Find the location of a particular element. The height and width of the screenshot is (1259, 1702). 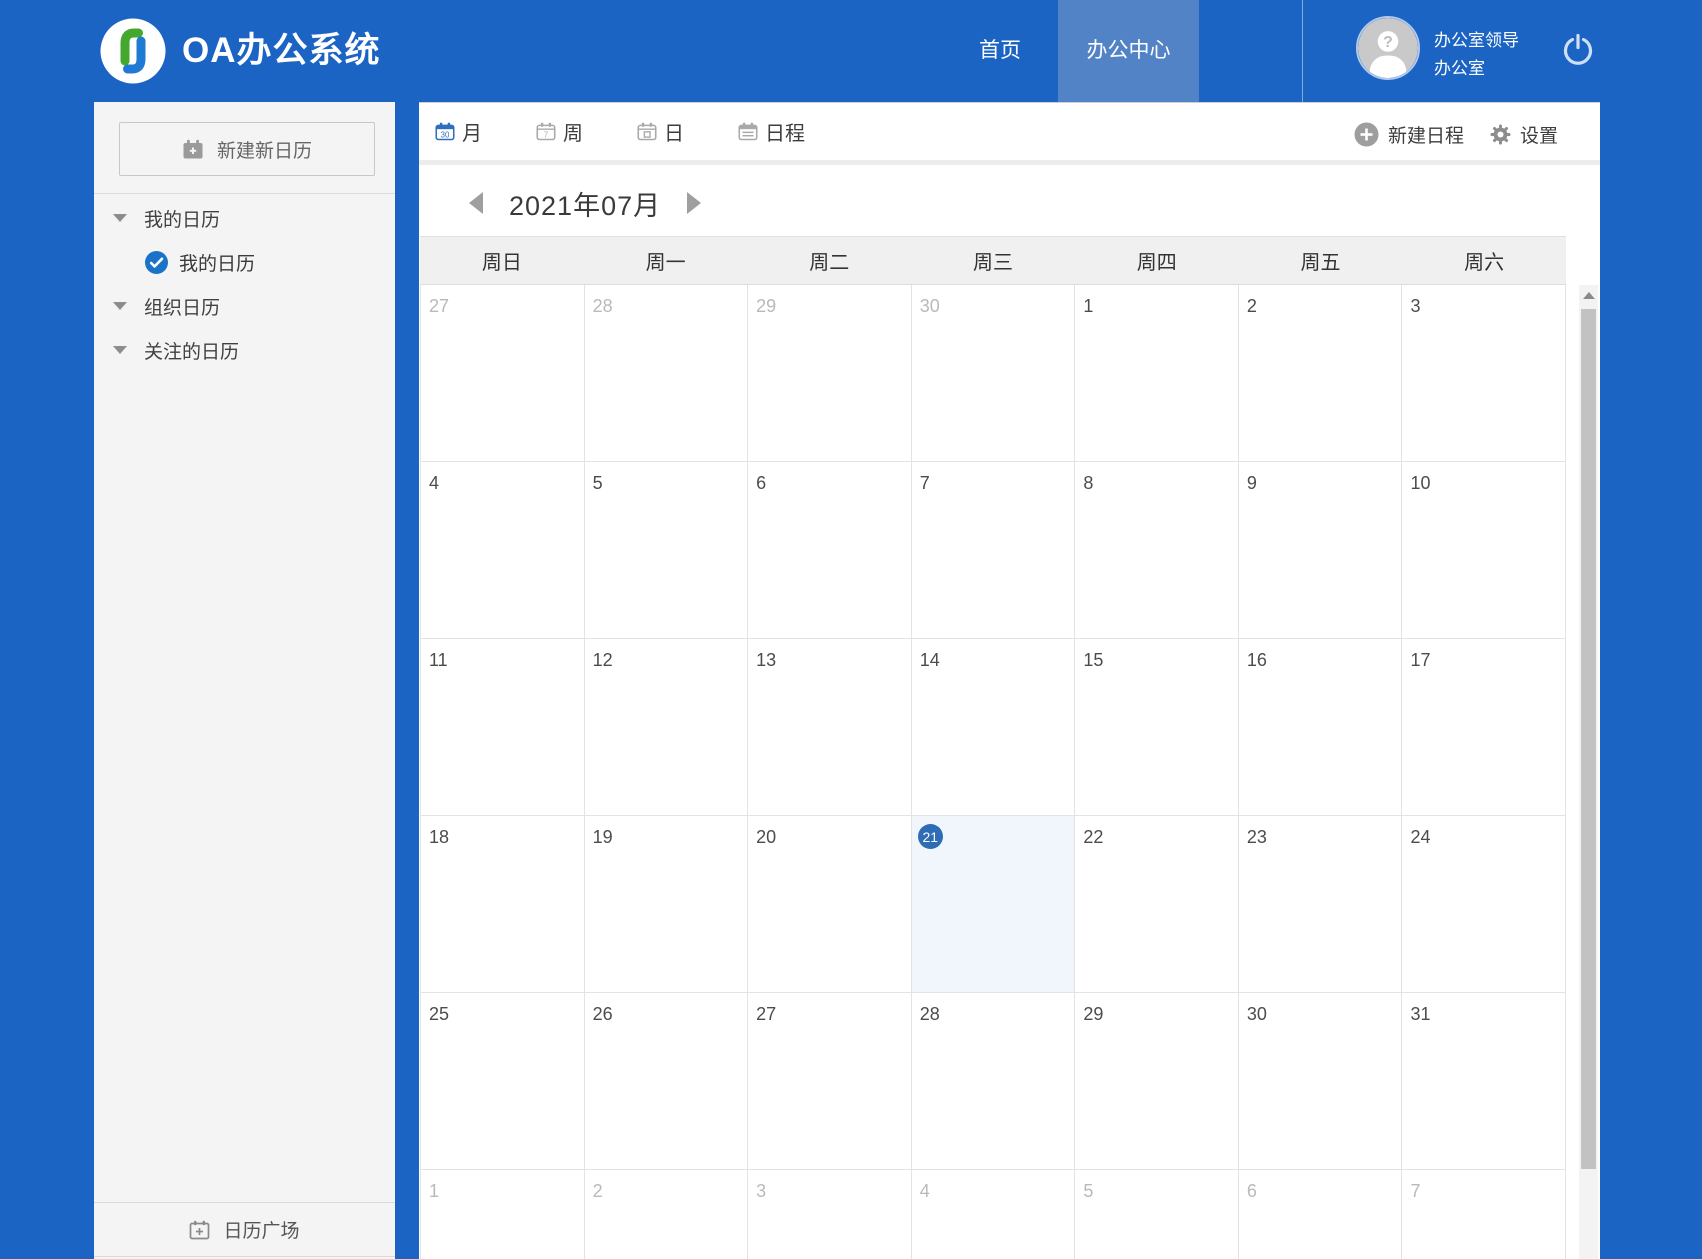

check-circle-icon is located at coordinates (156, 262).